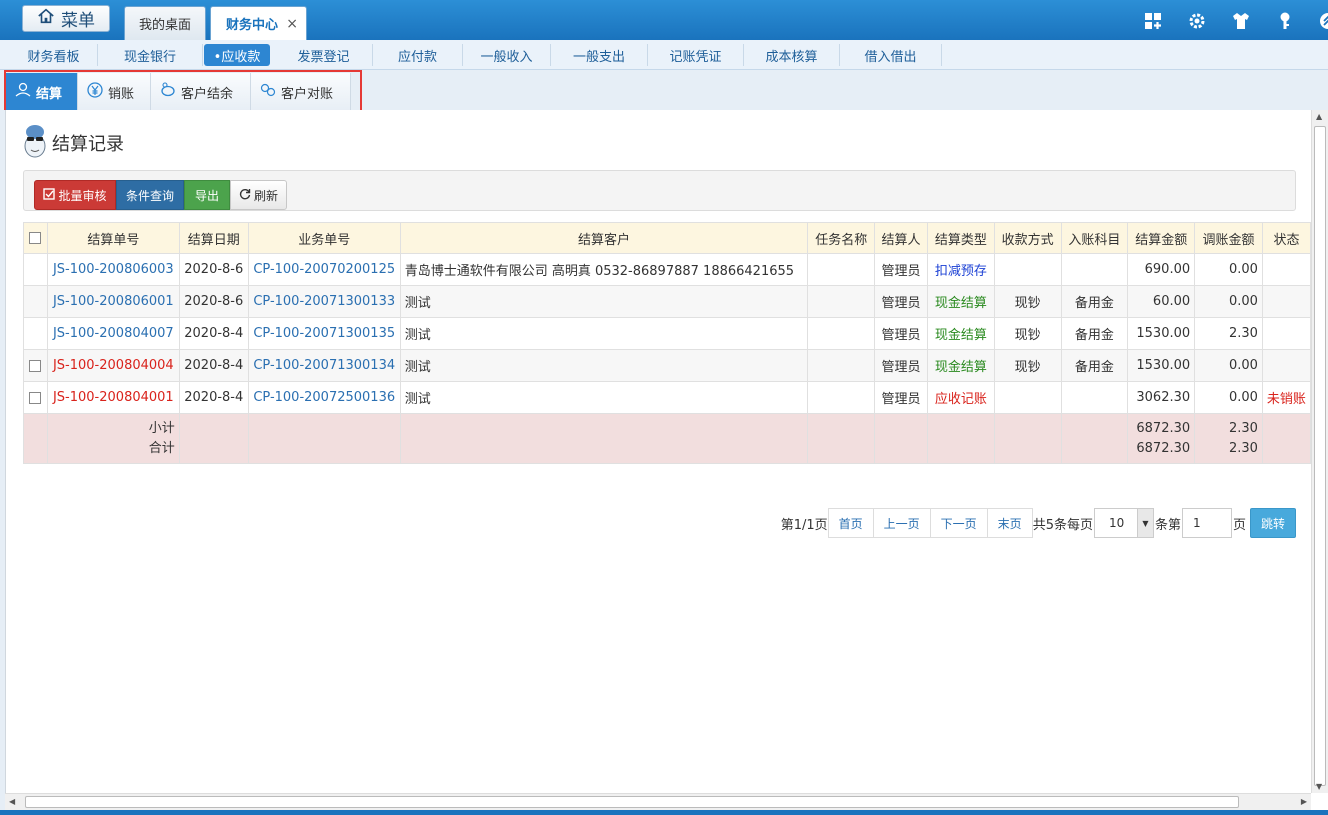 This screenshot has height=815, width=1328. Describe the element at coordinates (901, 238) in the screenshot. I see `header-person: 结算人` at that location.